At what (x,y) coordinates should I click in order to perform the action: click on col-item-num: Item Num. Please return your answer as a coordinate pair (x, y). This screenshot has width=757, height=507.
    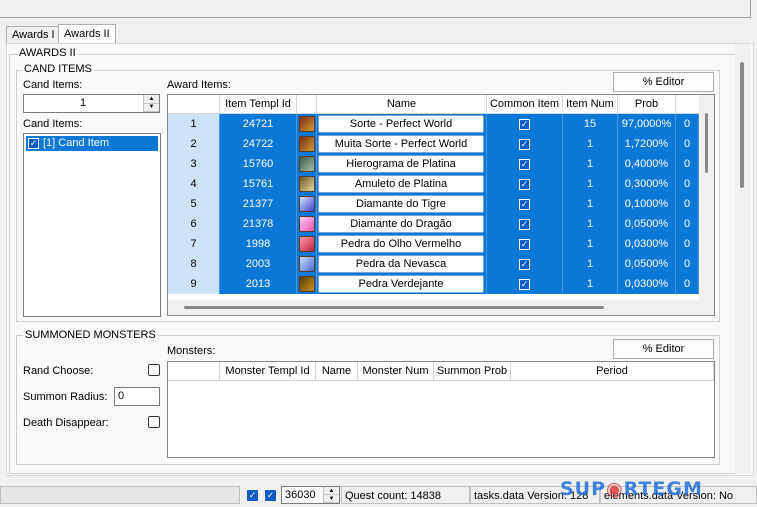
    Looking at the image, I should click on (590, 104).